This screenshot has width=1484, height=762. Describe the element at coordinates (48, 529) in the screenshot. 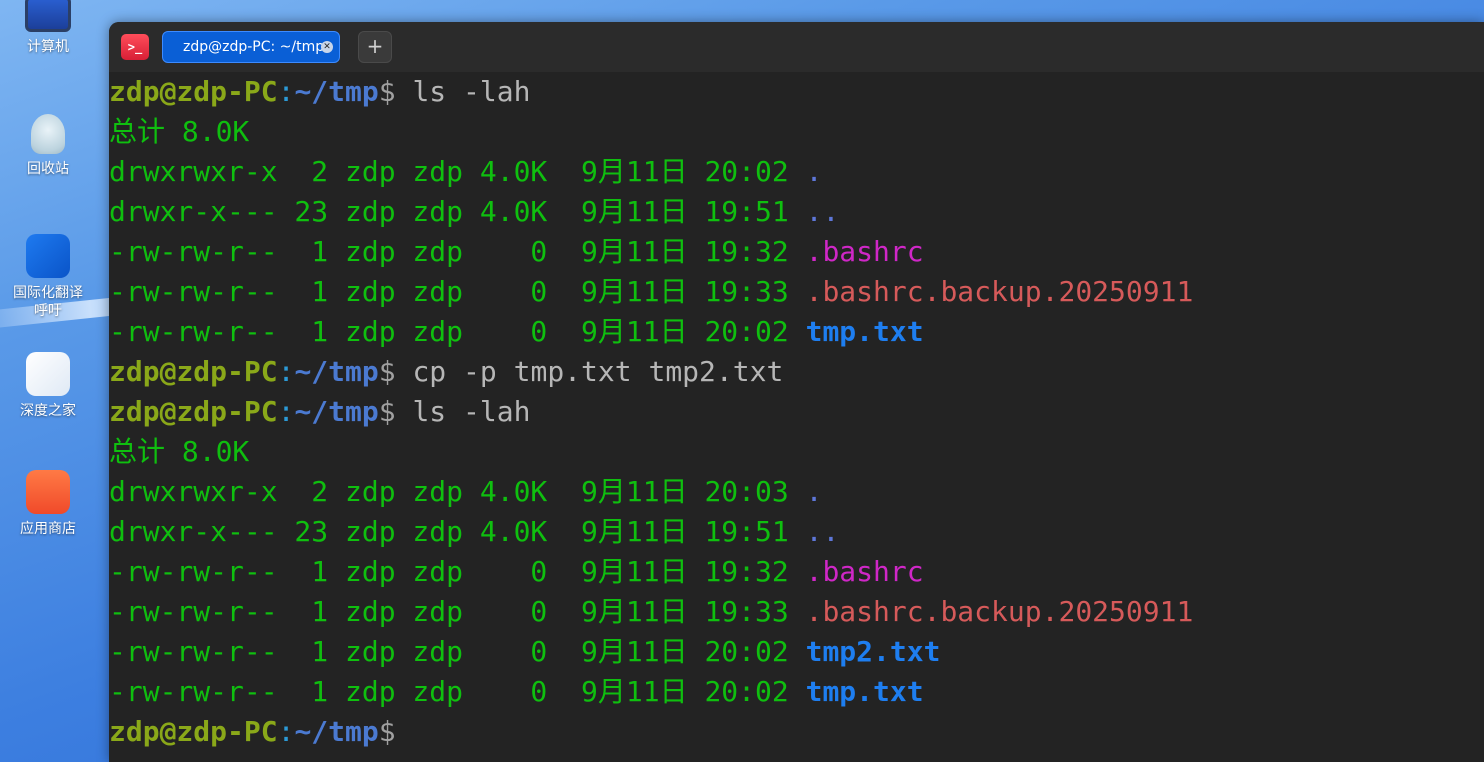

I see `desktop-icon-label: 应用商店` at that location.